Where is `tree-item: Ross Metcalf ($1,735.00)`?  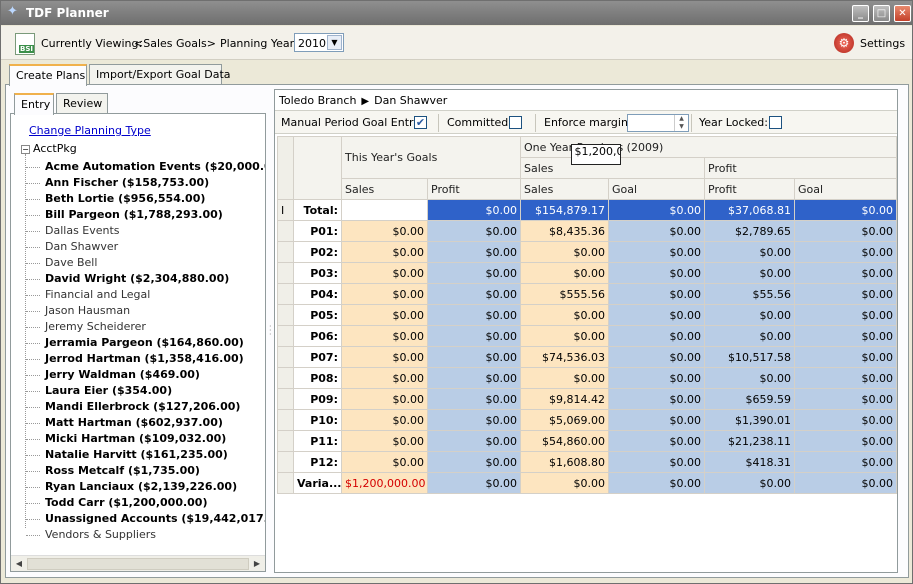
tree-item: Ross Metcalf ($1,735.00) is located at coordinates (122, 471).